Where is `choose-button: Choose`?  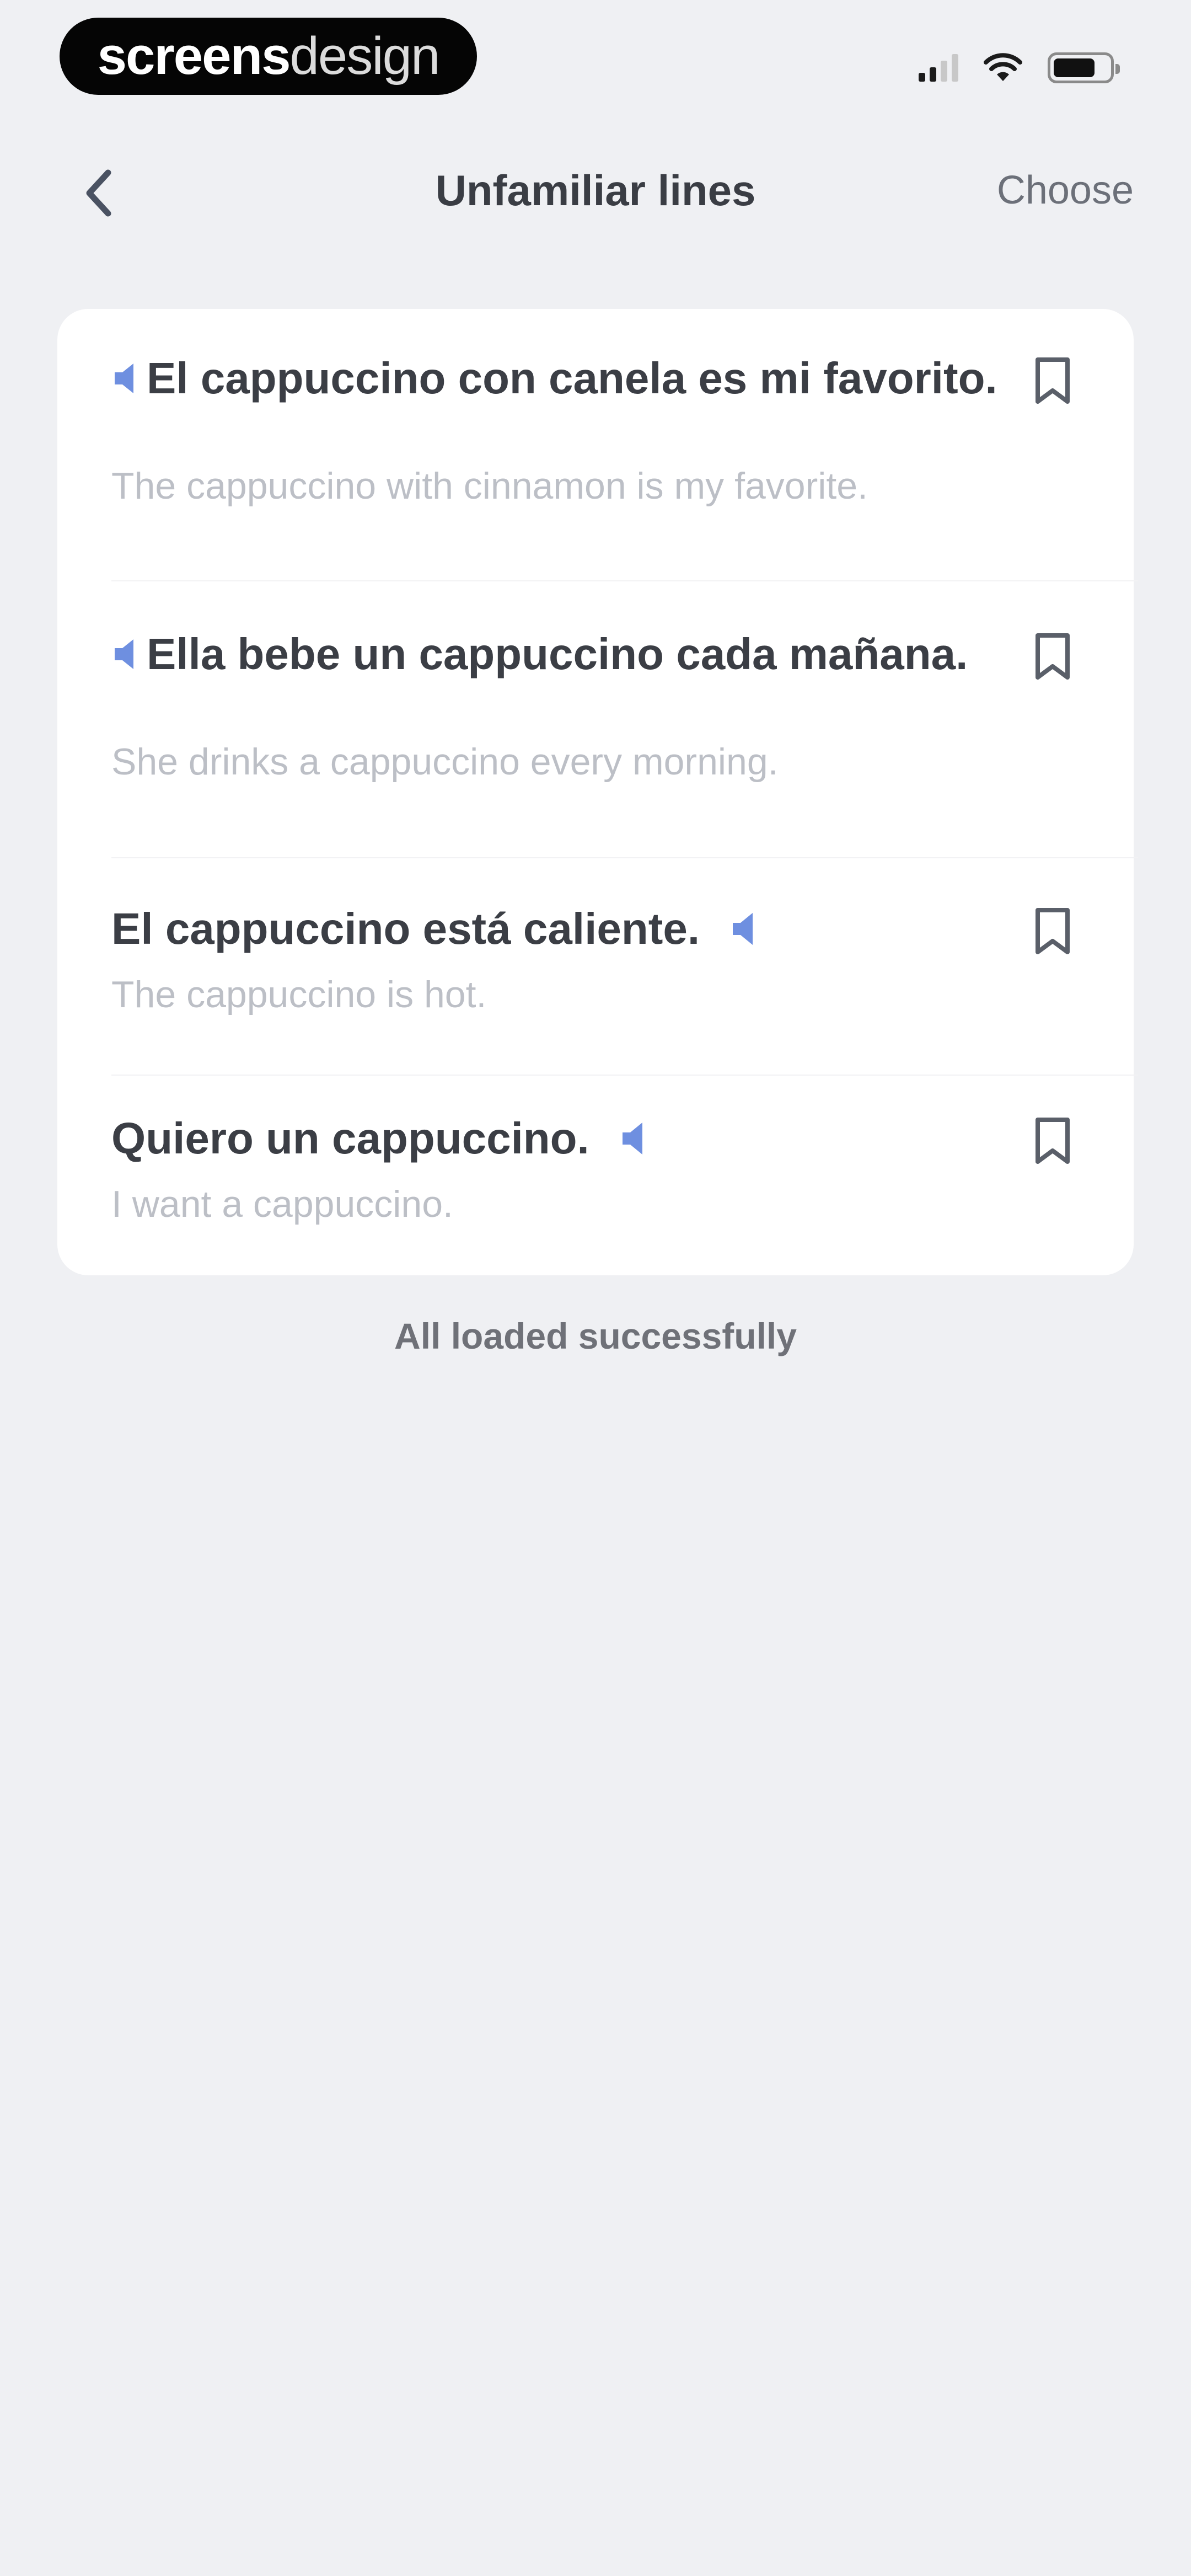
choose-button: Choose is located at coordinates (1065, 190).